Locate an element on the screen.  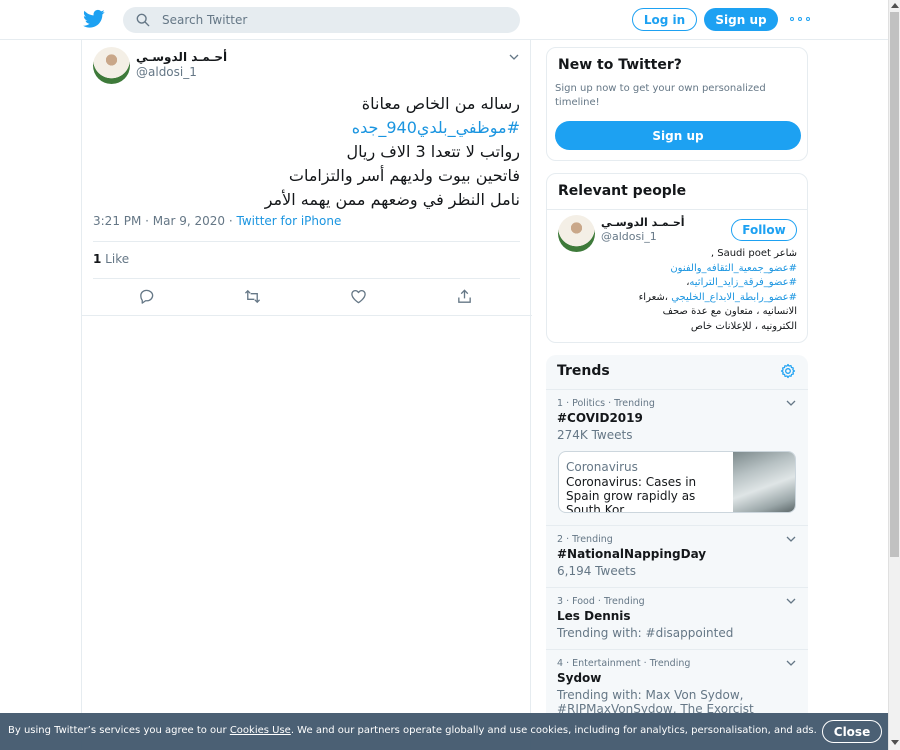
card-title: Trends is located at coordinates (583, 371).